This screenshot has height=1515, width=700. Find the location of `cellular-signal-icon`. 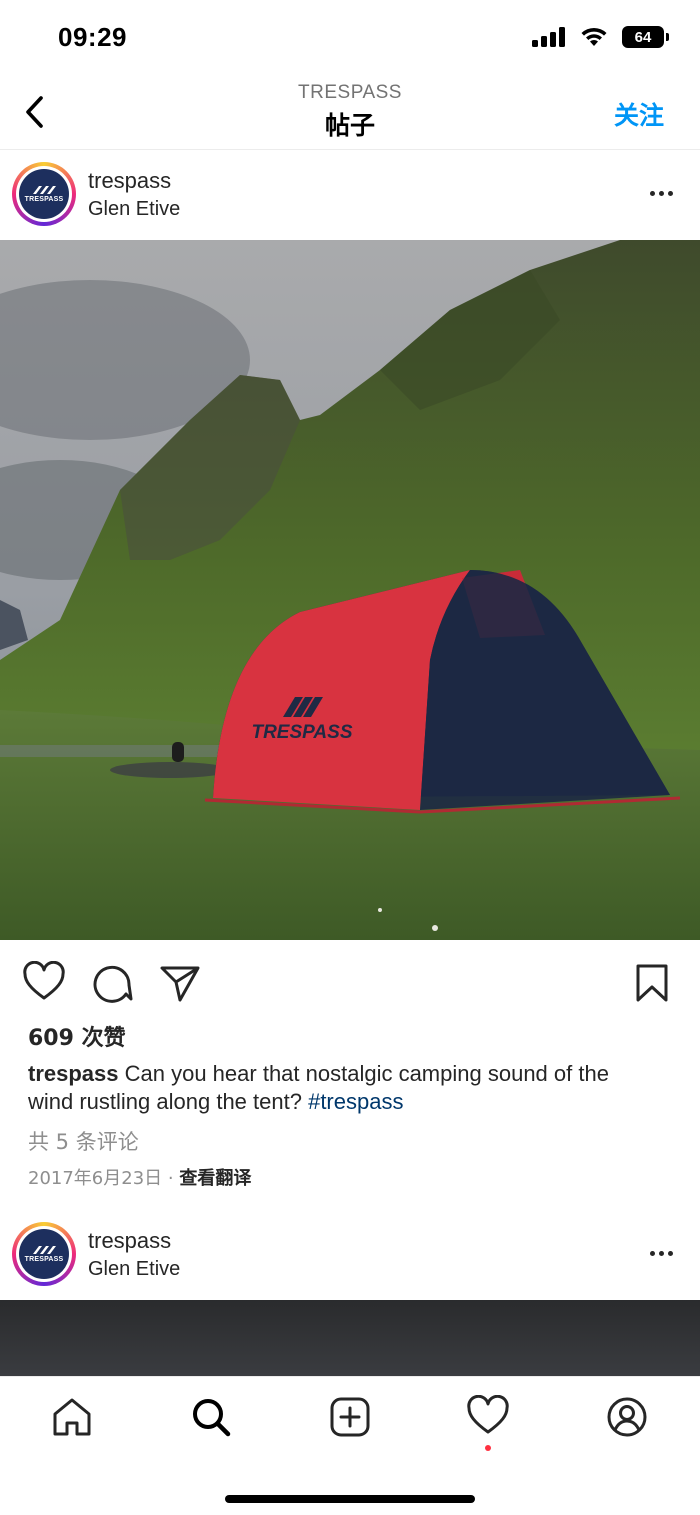

cellular-signal-icon is located at coordinates (548, 37).